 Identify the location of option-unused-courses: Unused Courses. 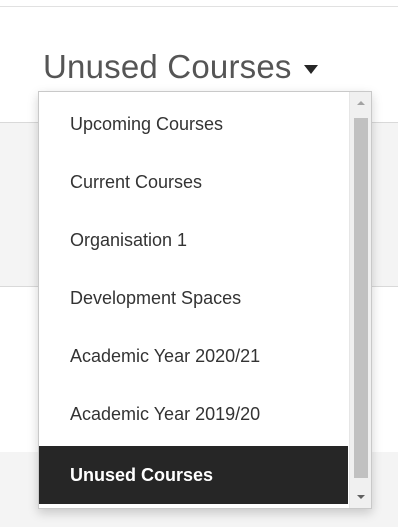
(193, 475).